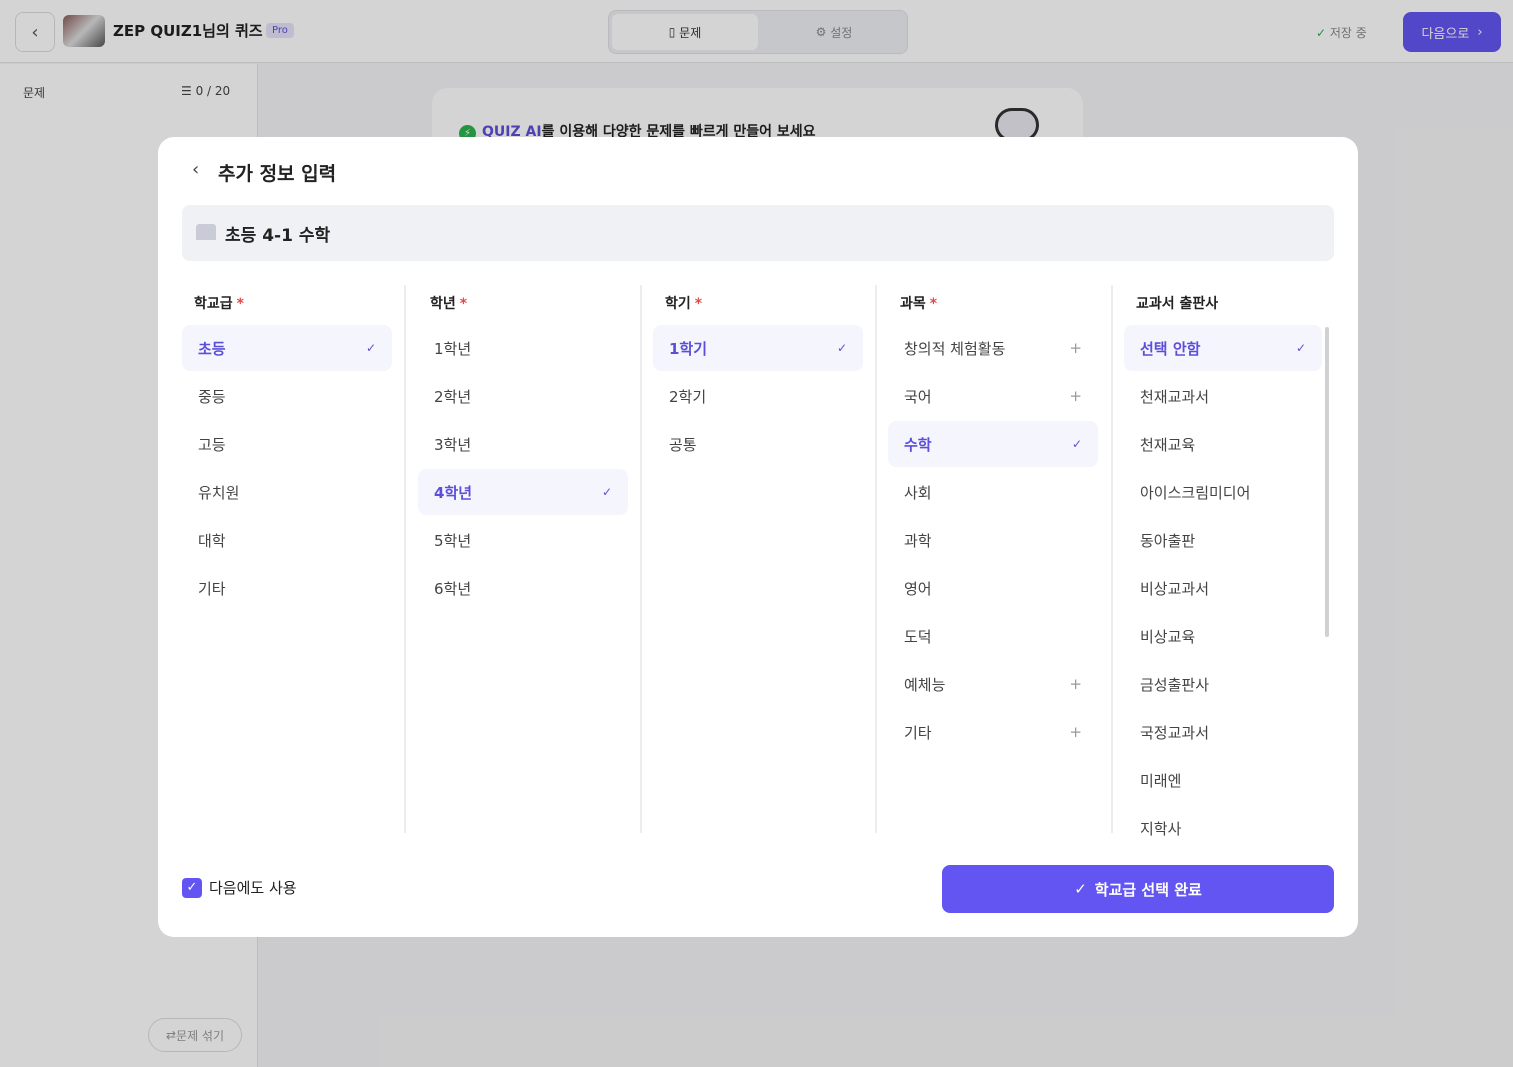  I want to click on option-label: 6학년, so click(453, 588).